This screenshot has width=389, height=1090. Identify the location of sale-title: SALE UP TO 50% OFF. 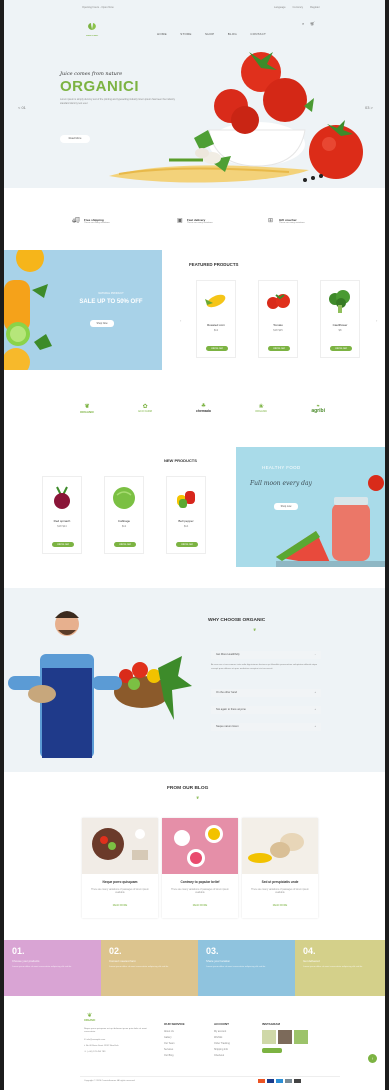
(111, 302).